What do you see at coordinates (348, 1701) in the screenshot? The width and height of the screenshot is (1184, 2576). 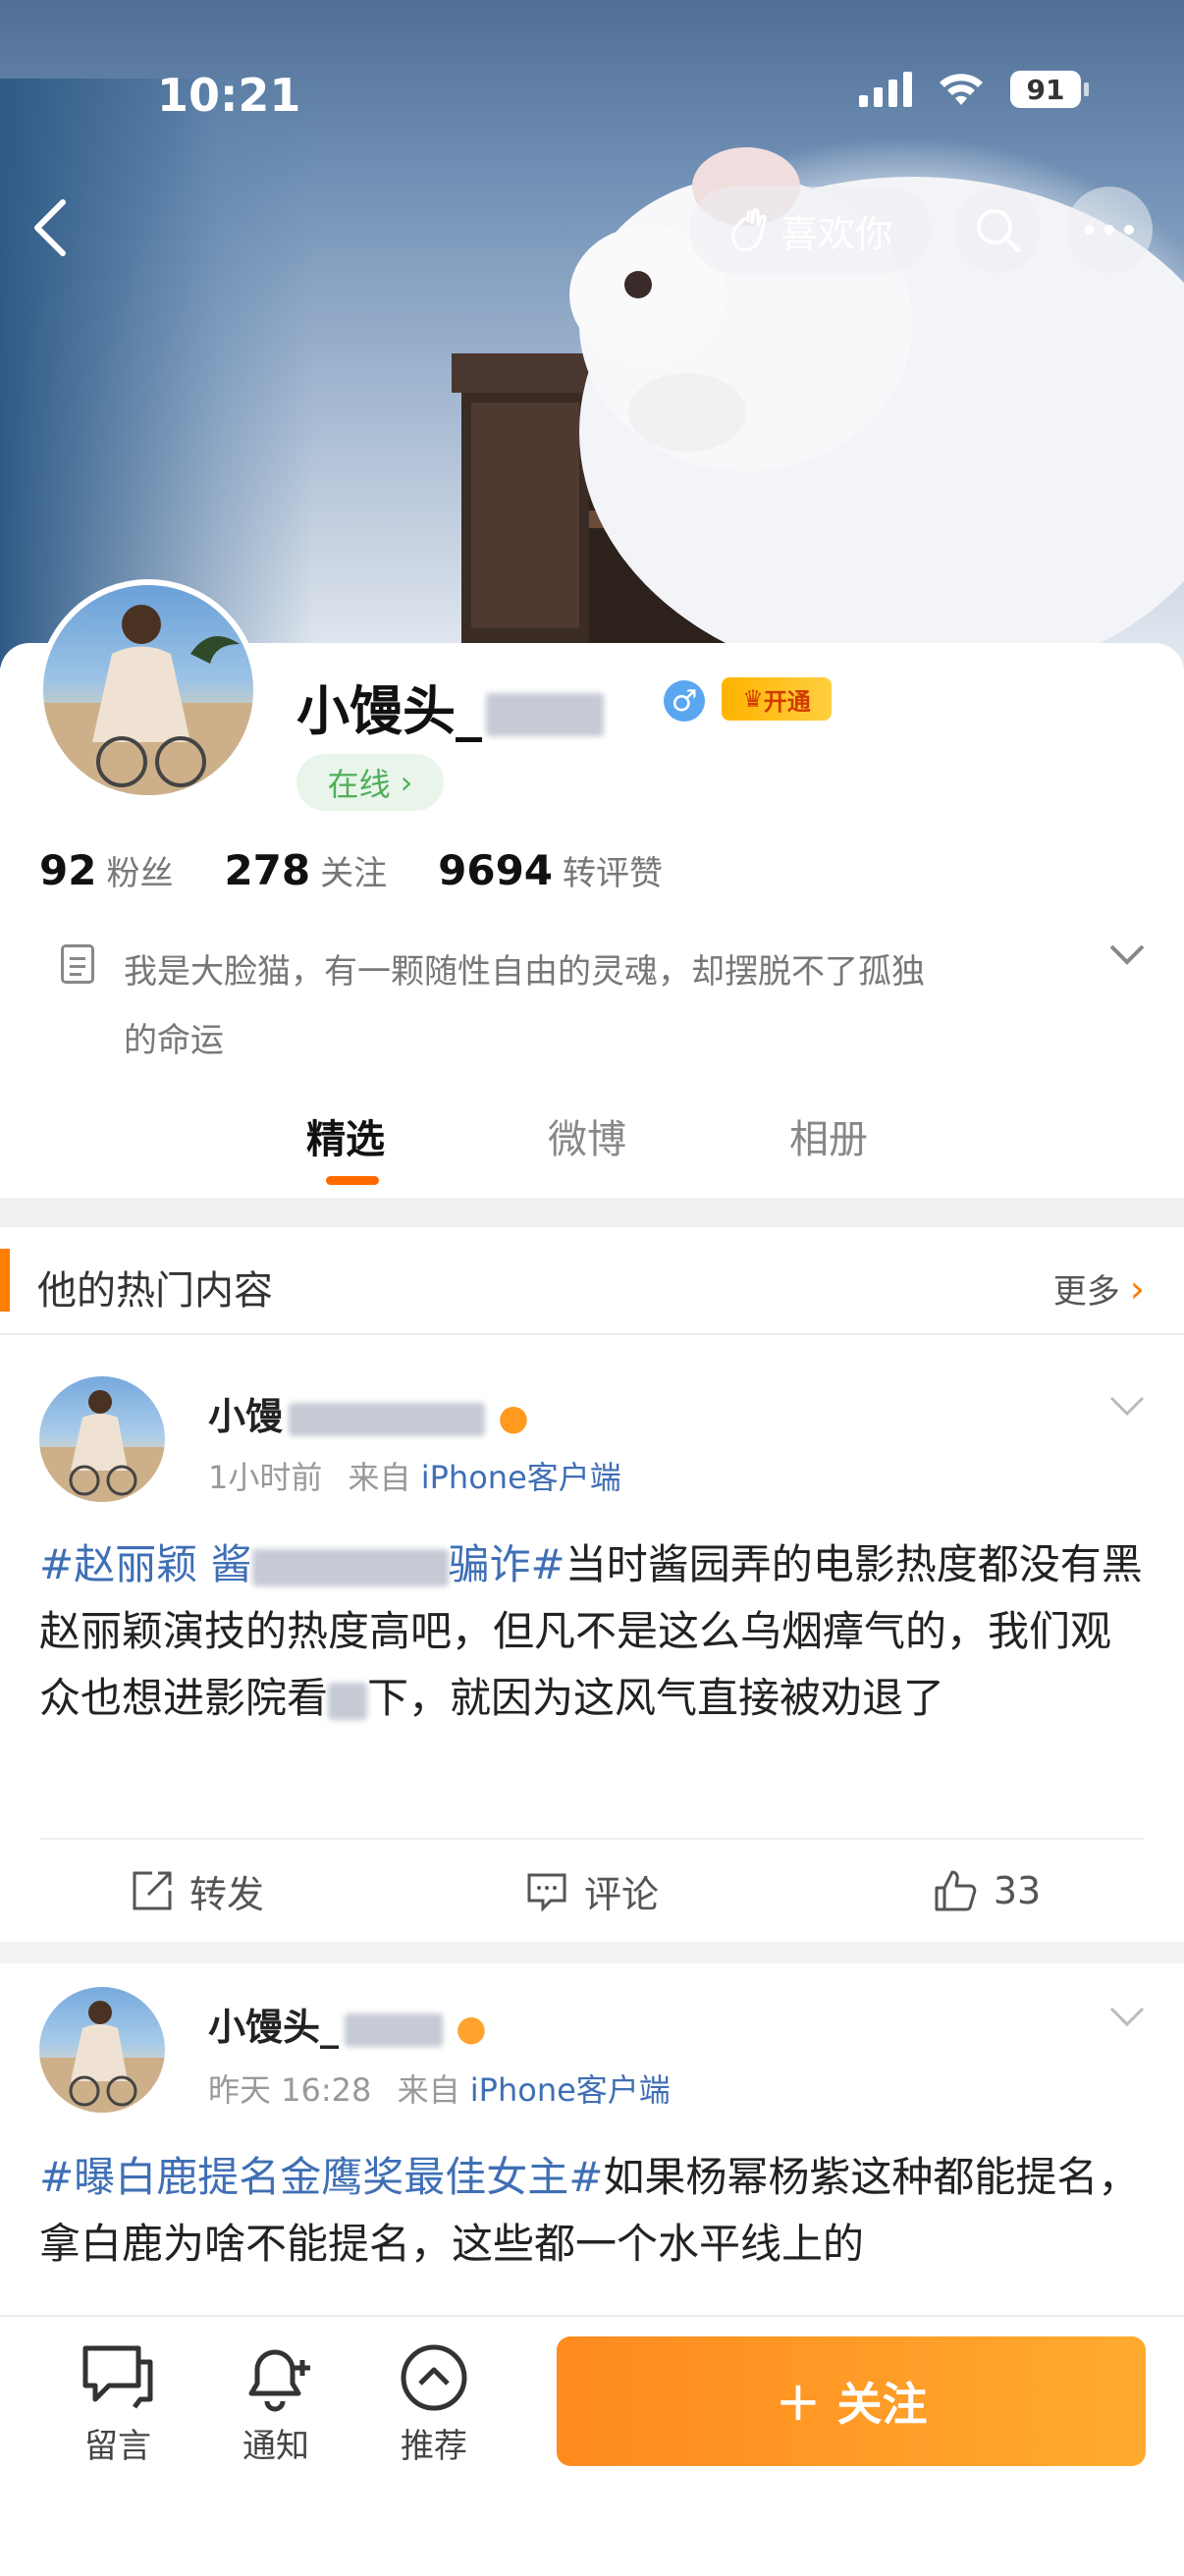 I see `redacted-word` at bounding box center [348, 1701].